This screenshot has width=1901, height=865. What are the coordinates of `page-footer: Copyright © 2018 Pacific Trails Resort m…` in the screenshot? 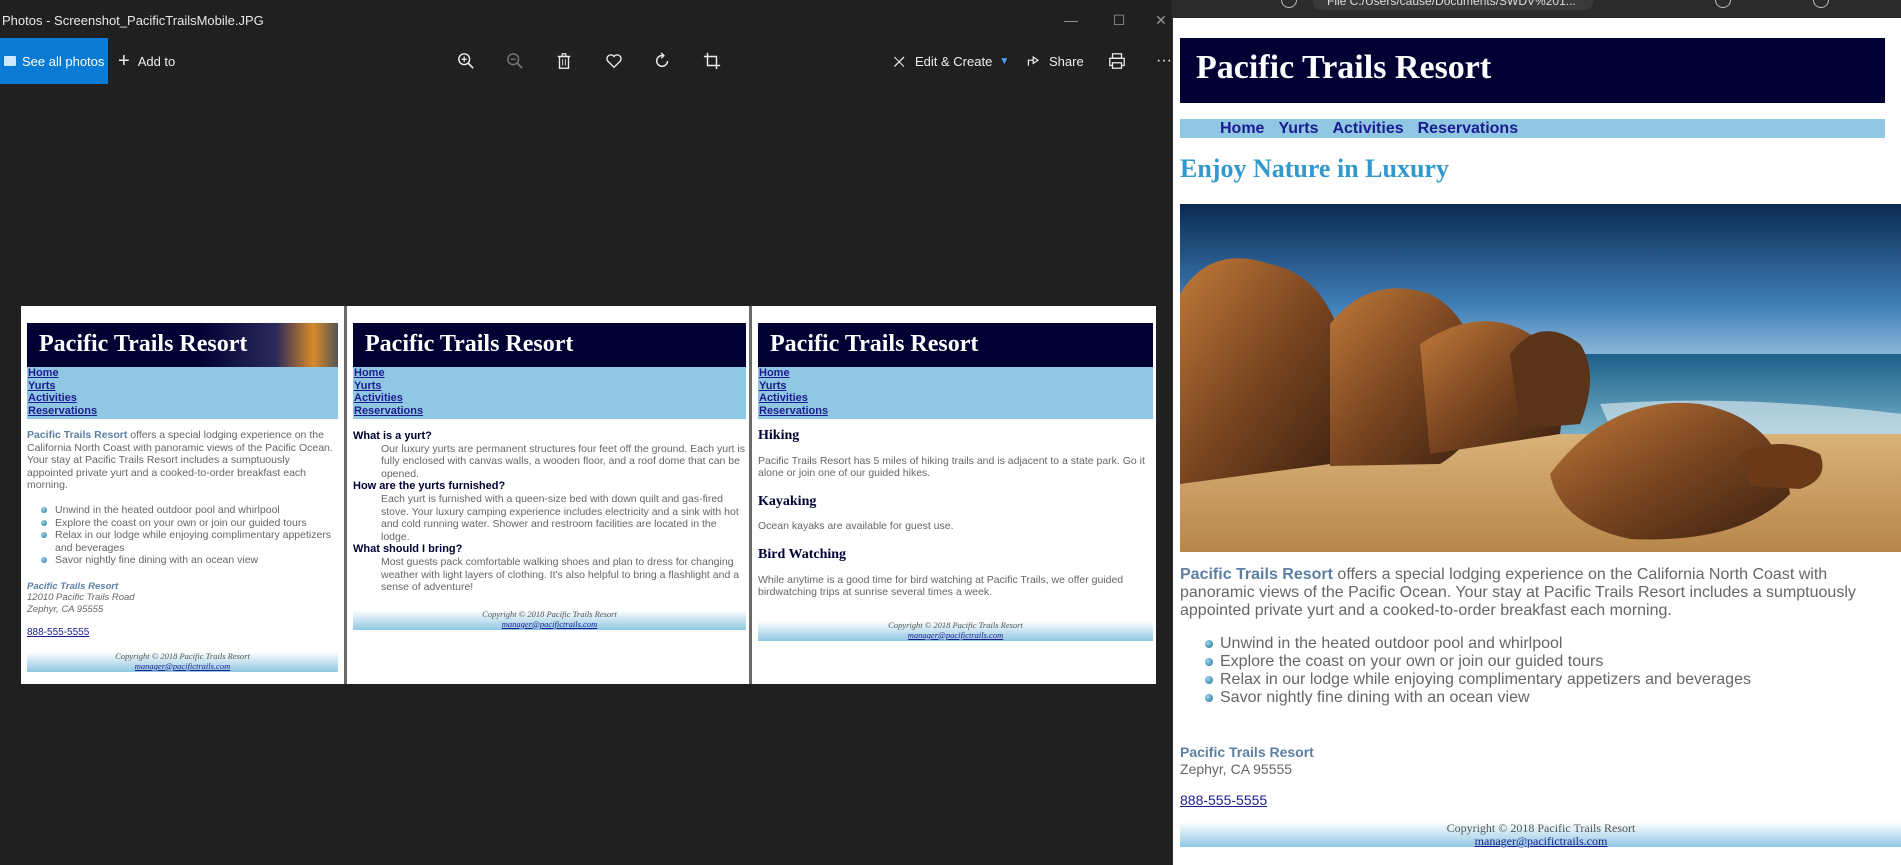 It's located at (1540, 835).